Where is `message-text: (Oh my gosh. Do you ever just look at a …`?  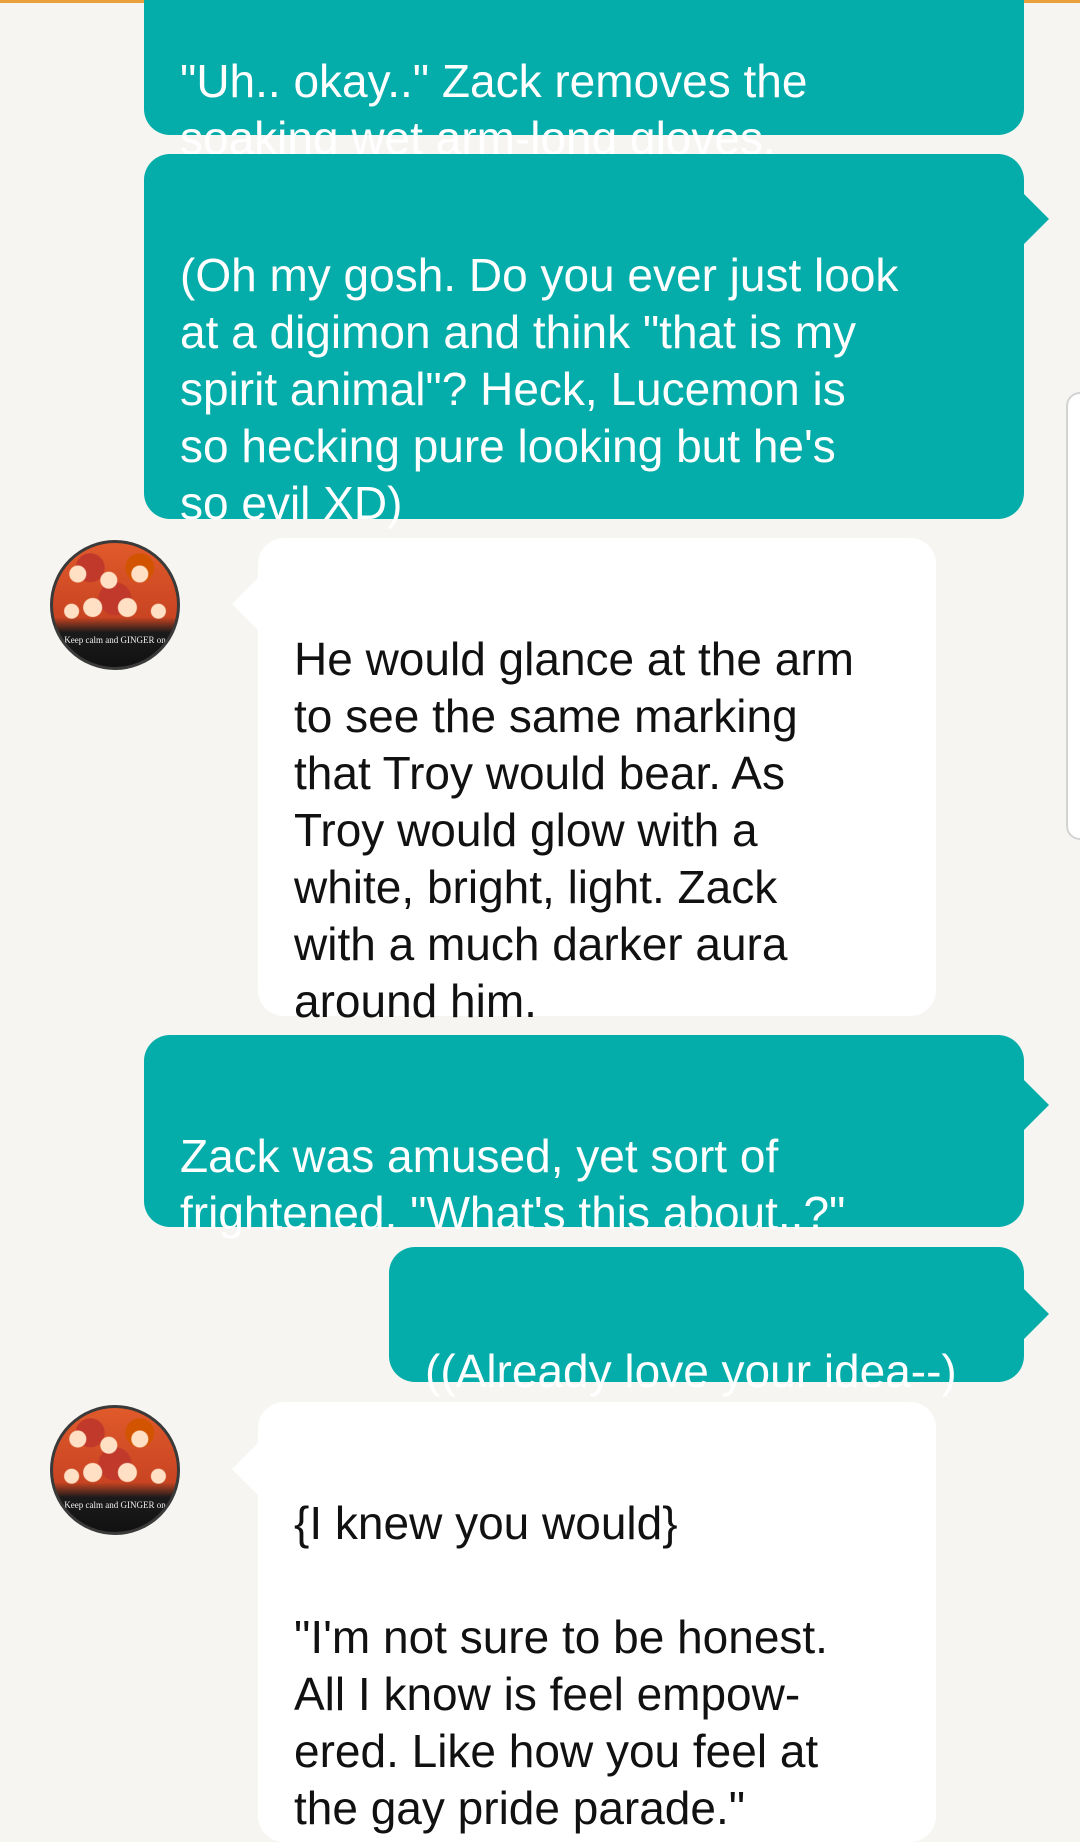 message-text: (Oh my gosh. Do you ever just look at a … is located at coordinates (539, 389).